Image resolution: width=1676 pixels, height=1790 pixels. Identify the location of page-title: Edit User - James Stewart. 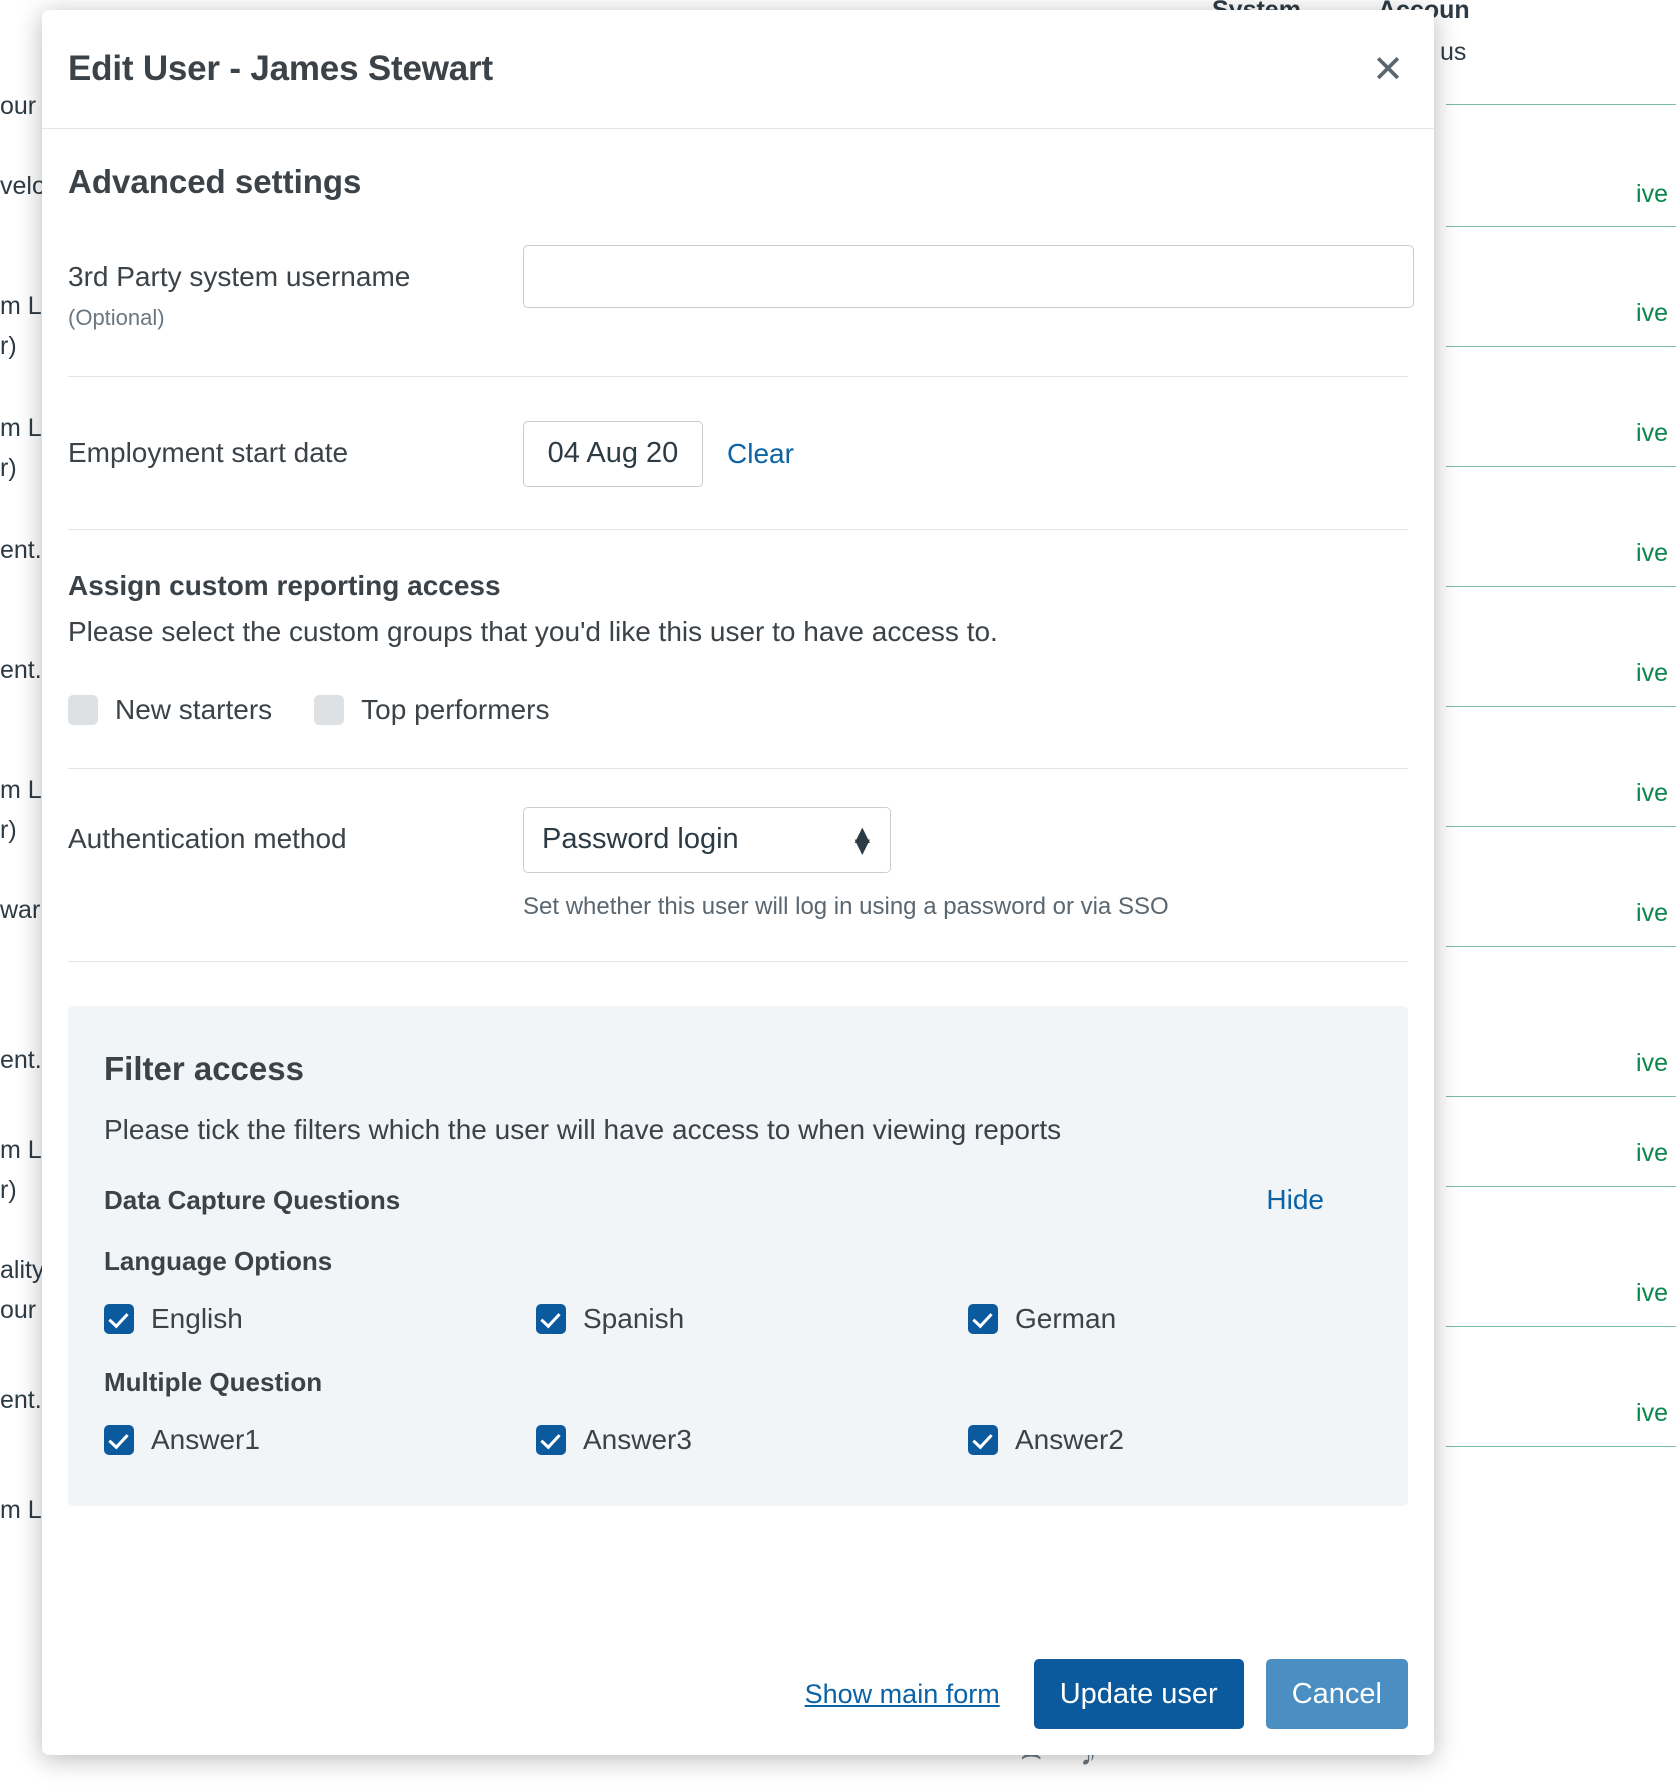
(280, 68).